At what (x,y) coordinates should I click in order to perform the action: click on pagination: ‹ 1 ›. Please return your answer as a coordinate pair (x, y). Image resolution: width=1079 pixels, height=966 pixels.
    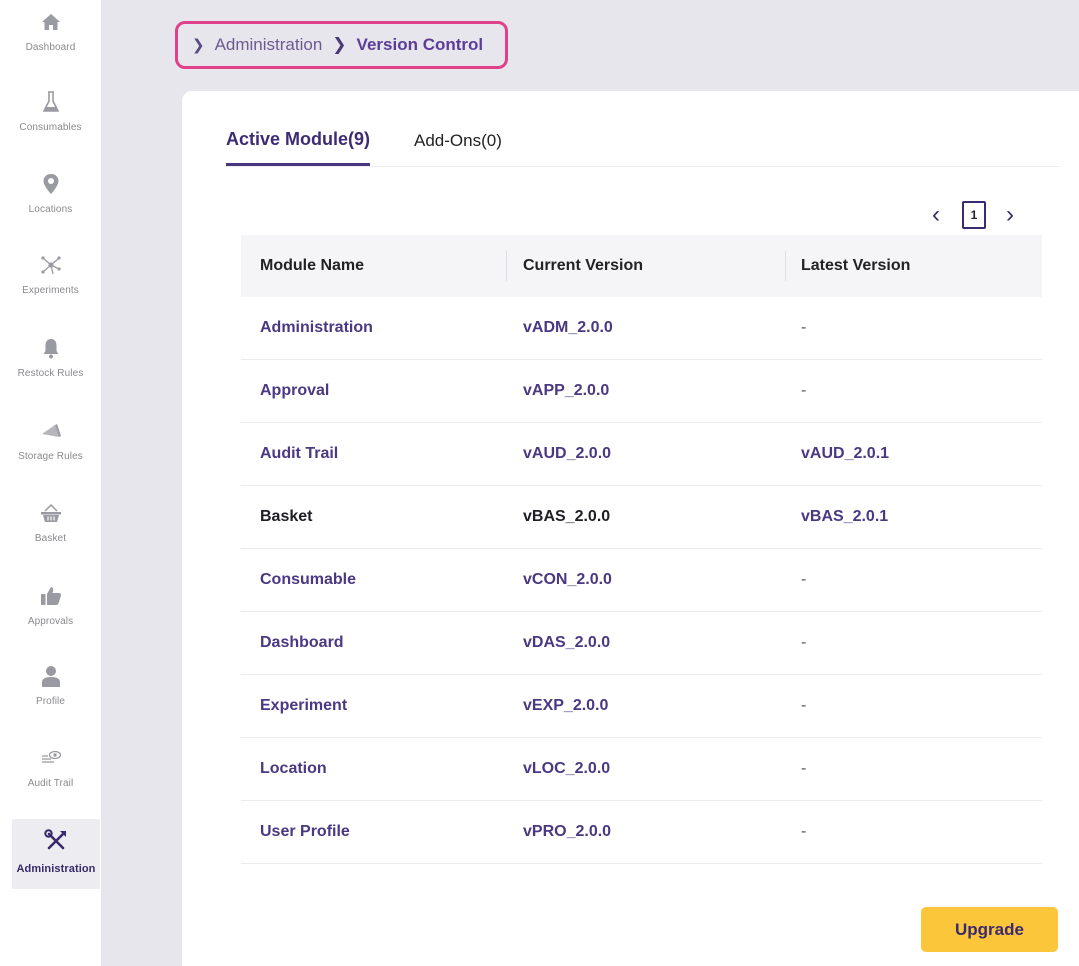
    Looking at the image, I should click on (973, 215).